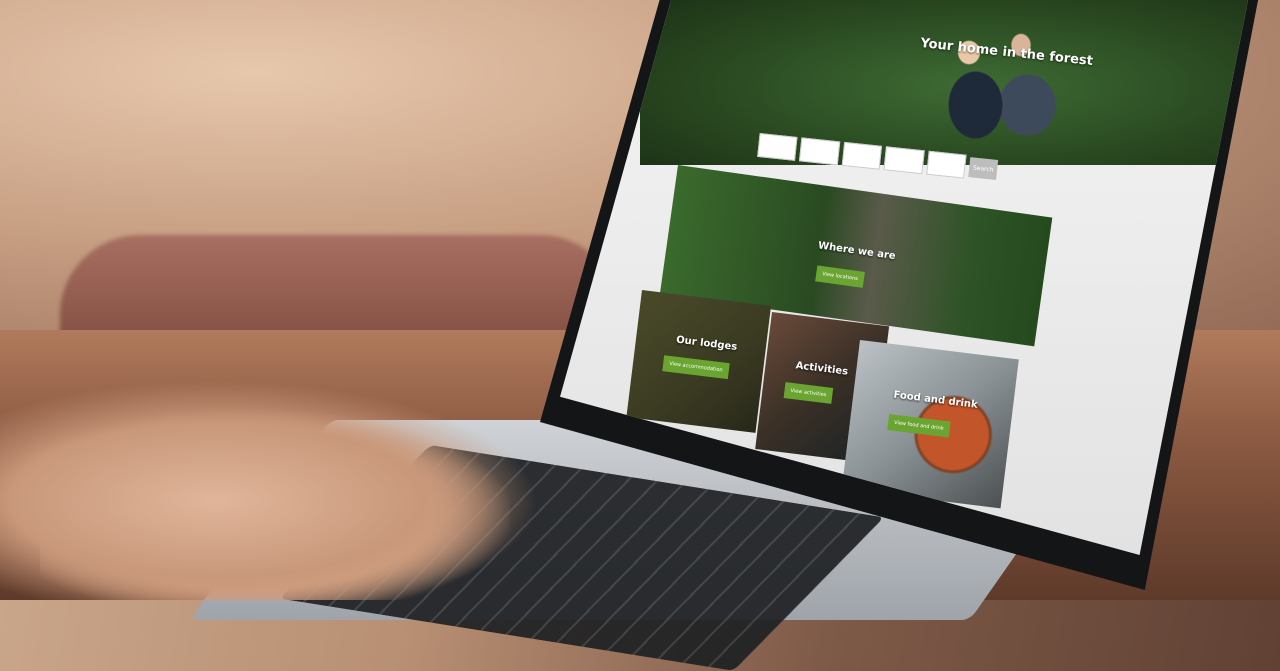 The height and width of the screenshot is (671, 1280). Describe the element at coordinates (862, 155) in the screenshot. I see `search-field-duration` at that location.